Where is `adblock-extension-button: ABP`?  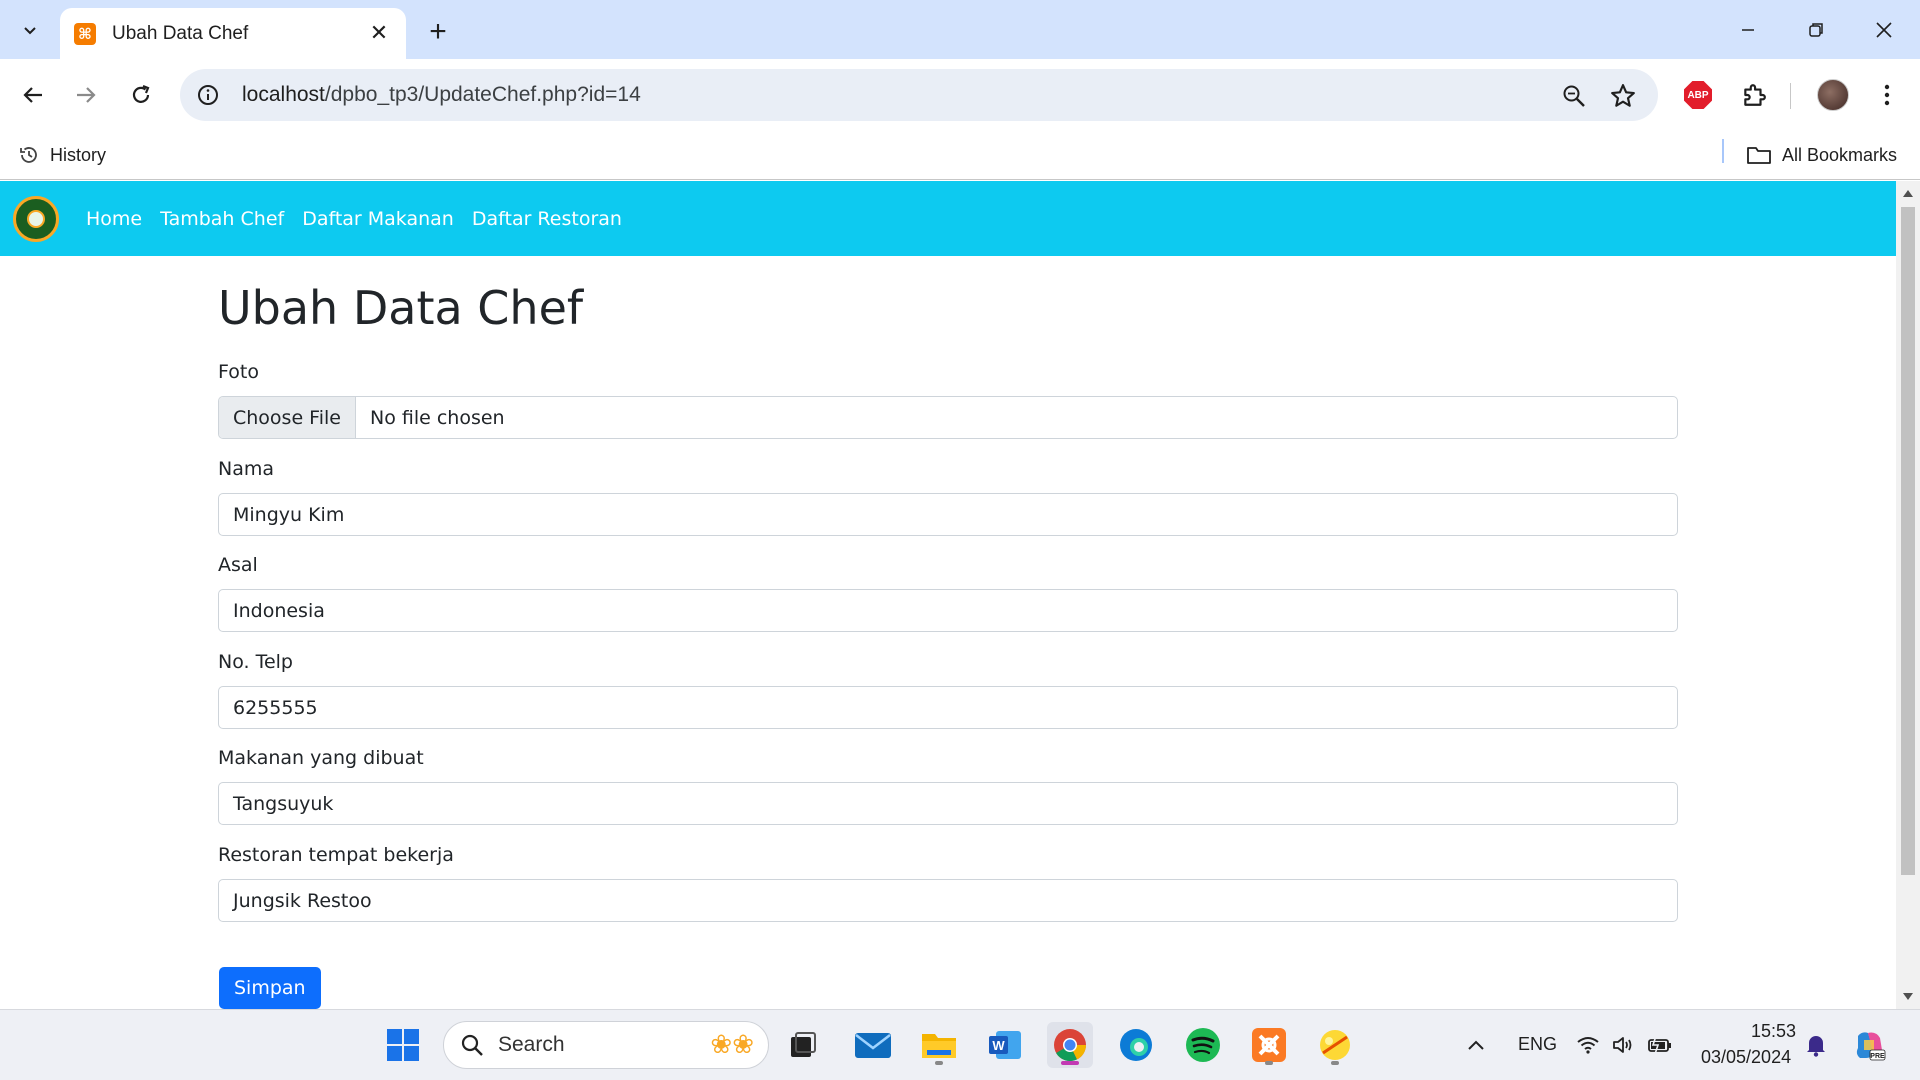 adblock-extension-button: ABP is located at coordinates (1698, 95).